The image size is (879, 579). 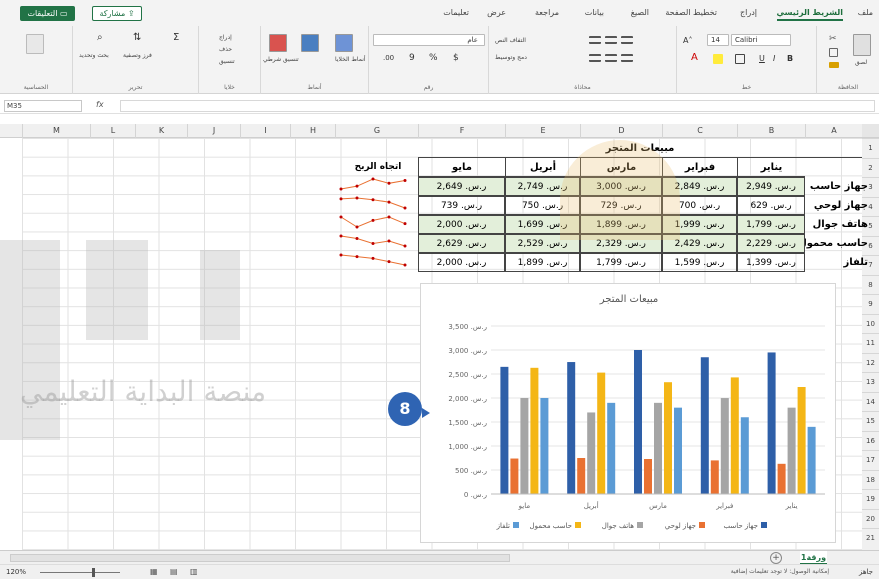 What do you see at coordinates (456, 12) in the screenshot?
I see `tab-help: تعليمات` at bounding box center [456, 12].